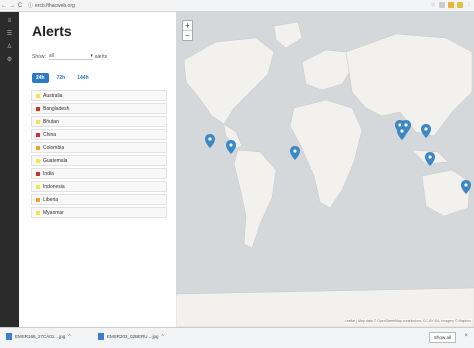  Describe the element at coordinates (31, 6) in the screenshot. I see `info-icon: ⓘ` at that location.